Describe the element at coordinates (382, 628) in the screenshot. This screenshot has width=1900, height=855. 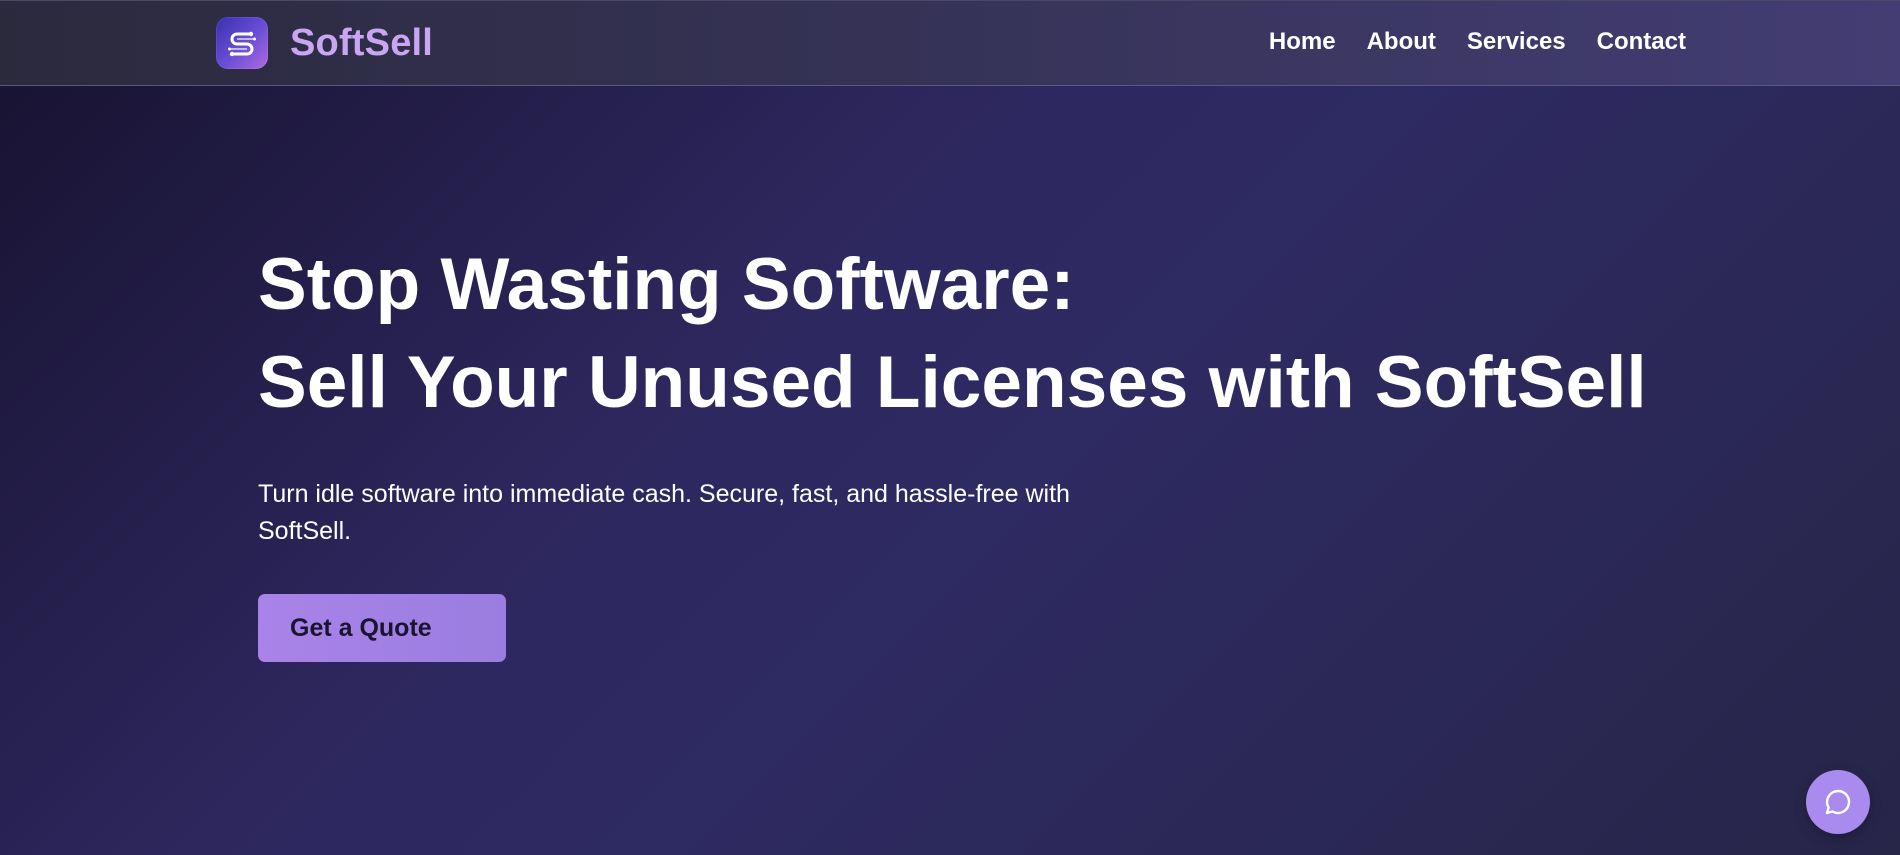
I see `get-quote-button: Get a Quote` at that location.